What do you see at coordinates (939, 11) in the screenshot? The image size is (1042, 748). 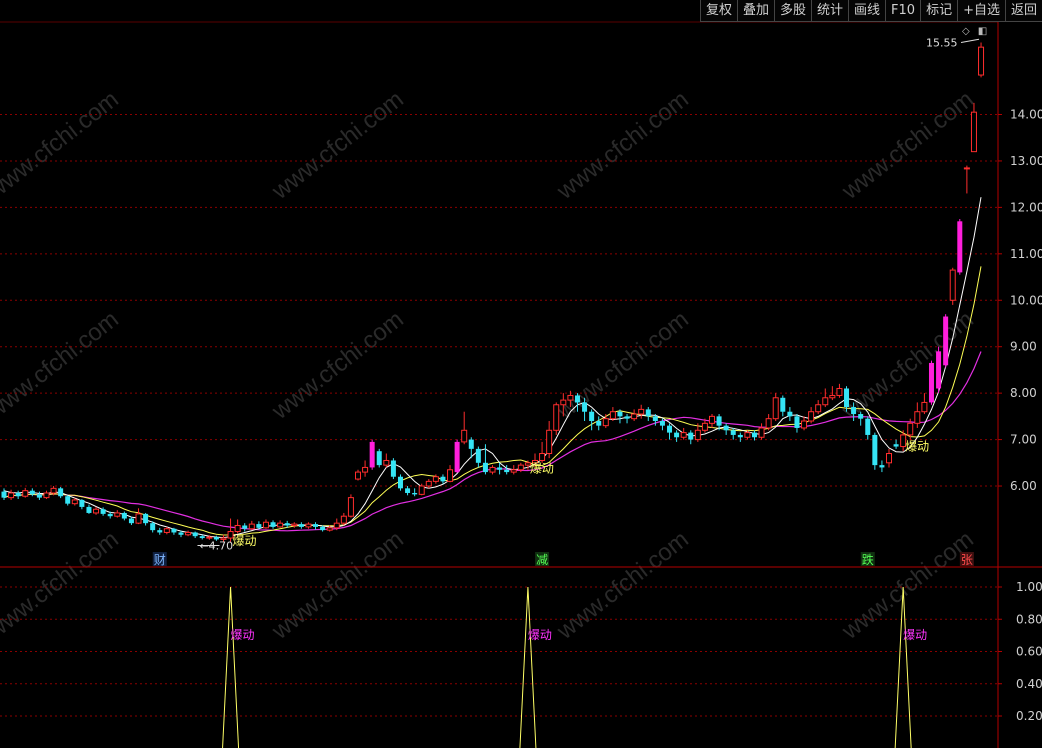 I see `mark-button: 标记` at bounding box center [939, 11].